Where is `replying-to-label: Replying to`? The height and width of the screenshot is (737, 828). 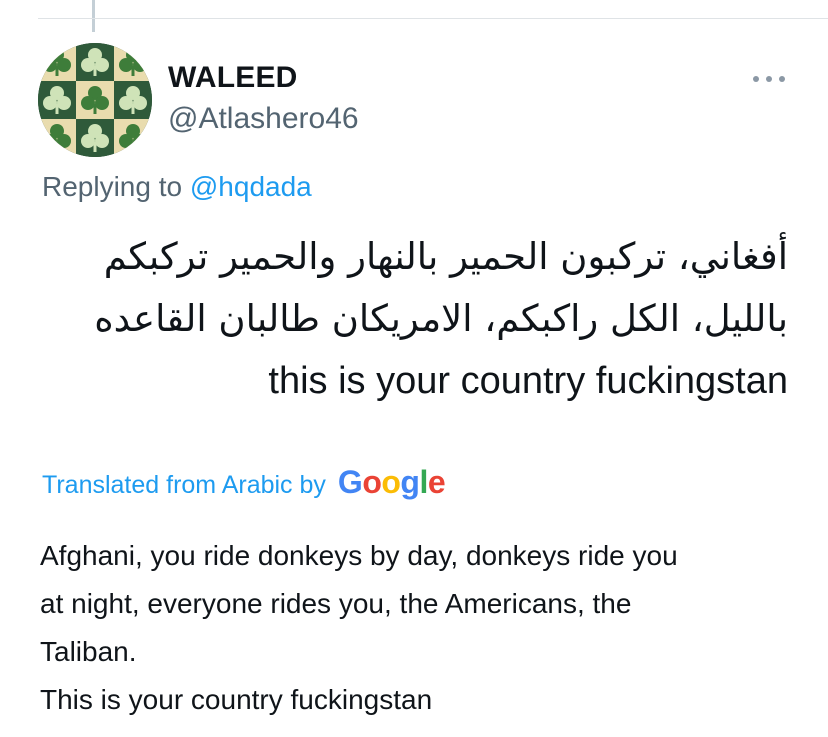 replying-to-label: Replying to is located at coordinates (112, 186).